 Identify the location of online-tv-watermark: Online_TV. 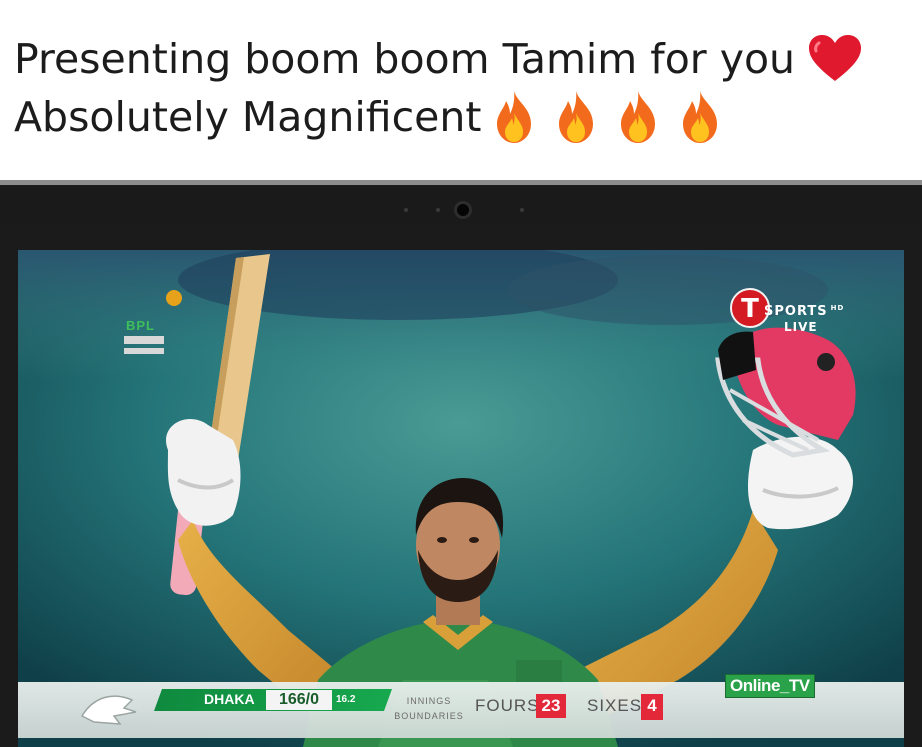
(770, 686).